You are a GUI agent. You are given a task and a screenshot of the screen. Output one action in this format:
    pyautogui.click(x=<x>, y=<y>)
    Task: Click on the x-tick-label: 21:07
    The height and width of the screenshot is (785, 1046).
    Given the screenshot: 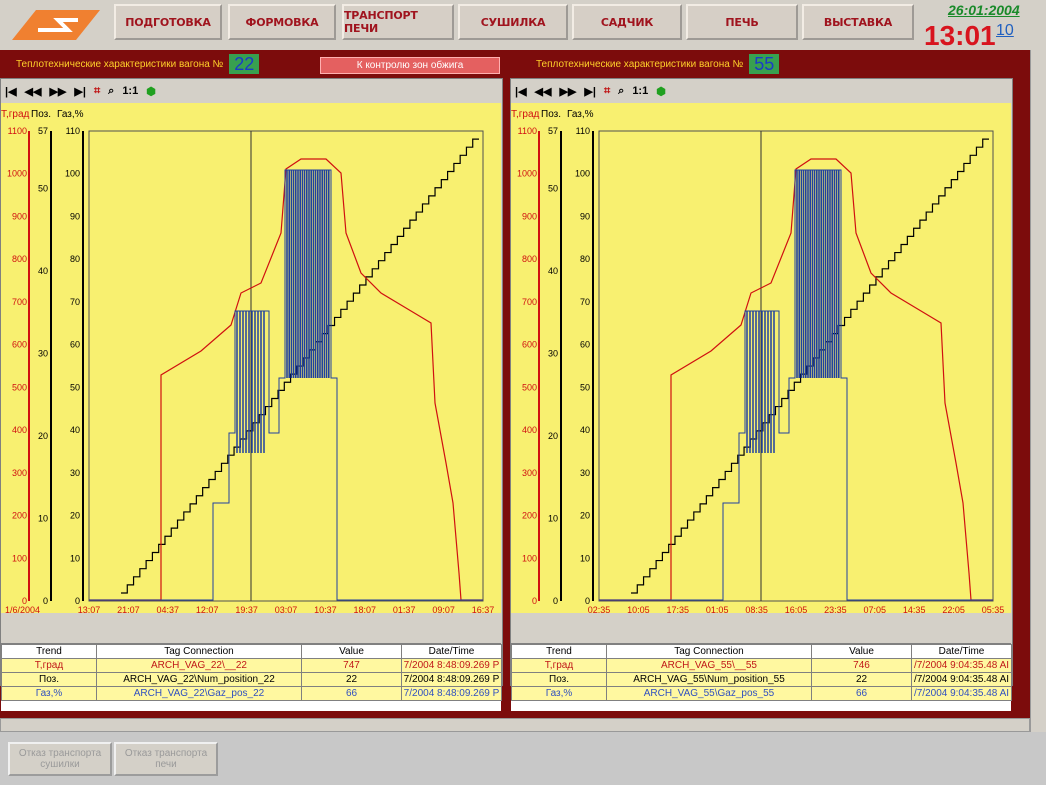 What is the action you would take?
    pyautogui.click(x=128, y=609)
    